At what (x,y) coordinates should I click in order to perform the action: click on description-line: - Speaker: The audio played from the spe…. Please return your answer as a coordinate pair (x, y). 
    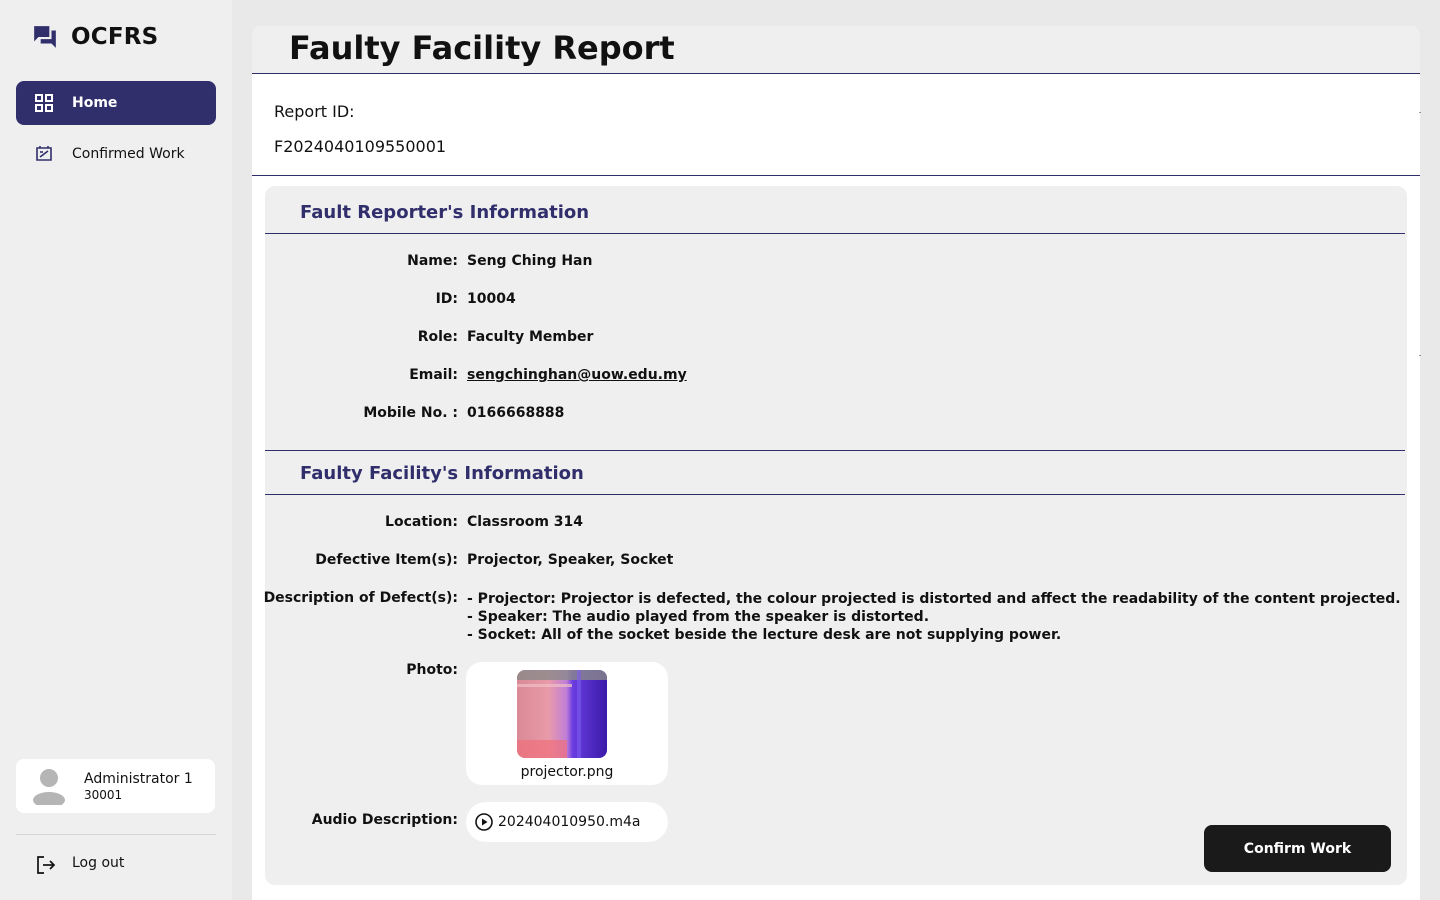
    Looking at the image, I should click on (698, 617).